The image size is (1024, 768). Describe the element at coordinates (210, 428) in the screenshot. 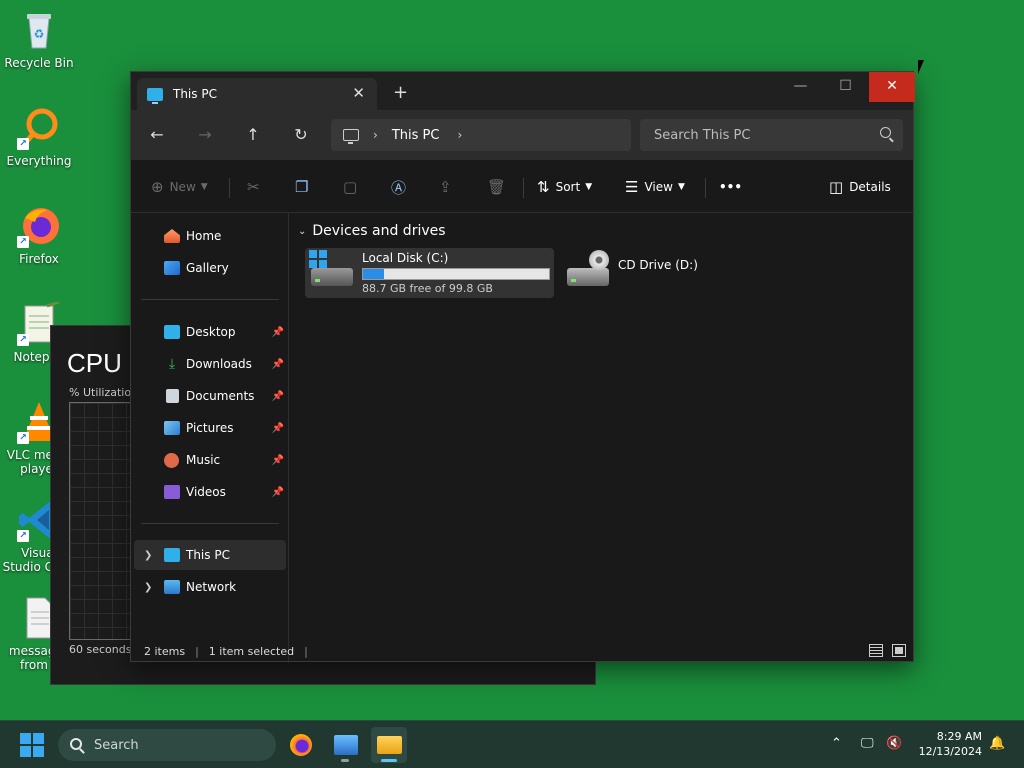

I see `sidebar-item-pictures: Pictures 📌` at that location.